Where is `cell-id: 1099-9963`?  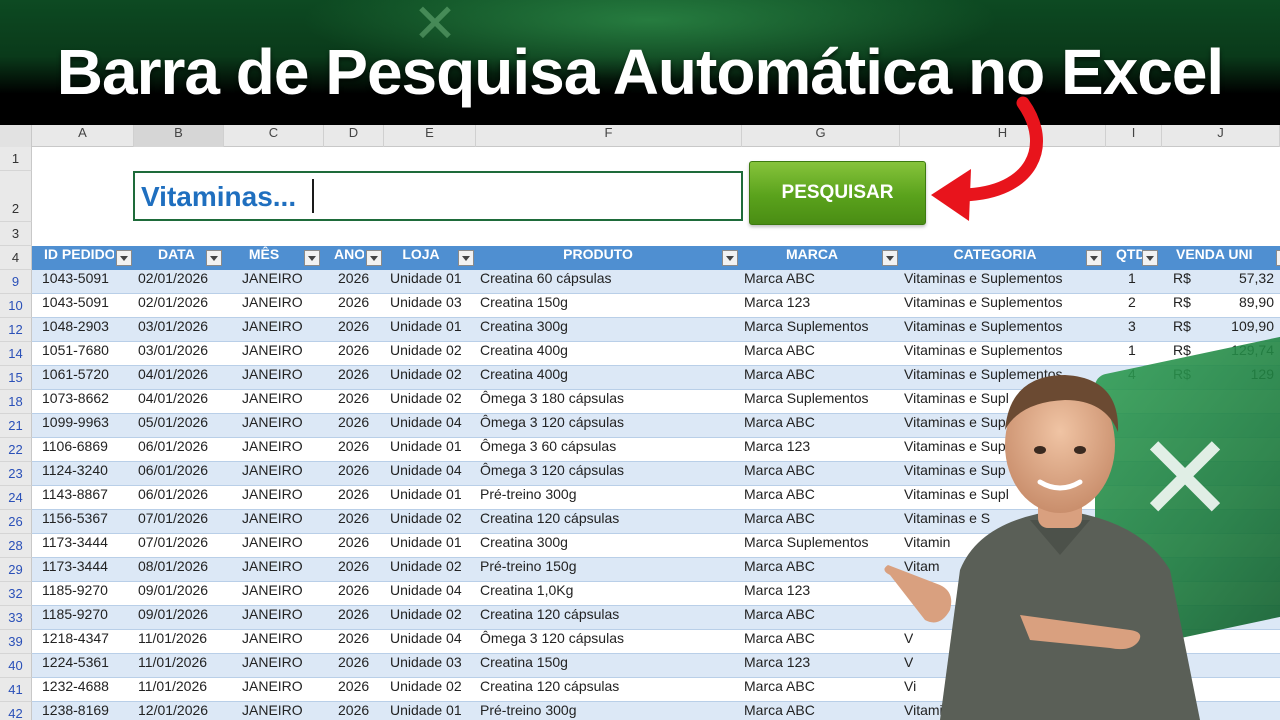
cell-id: 1099-9963 is located at coordinates (75, 426).